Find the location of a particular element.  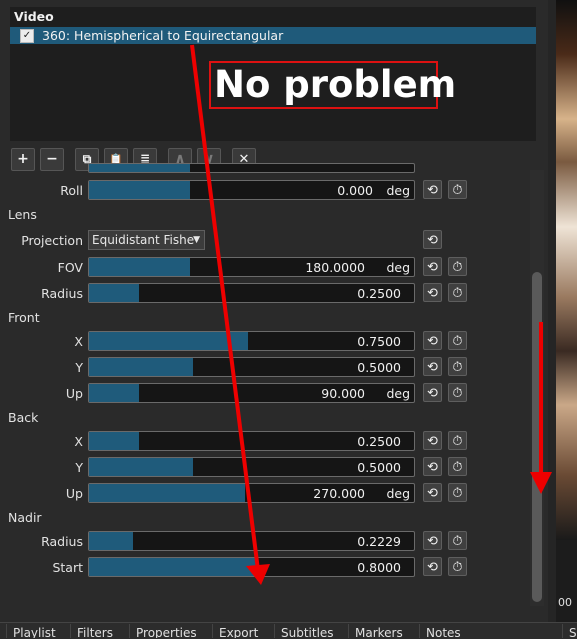

lens-section-title: Lens is located at coordinates (22, 214).